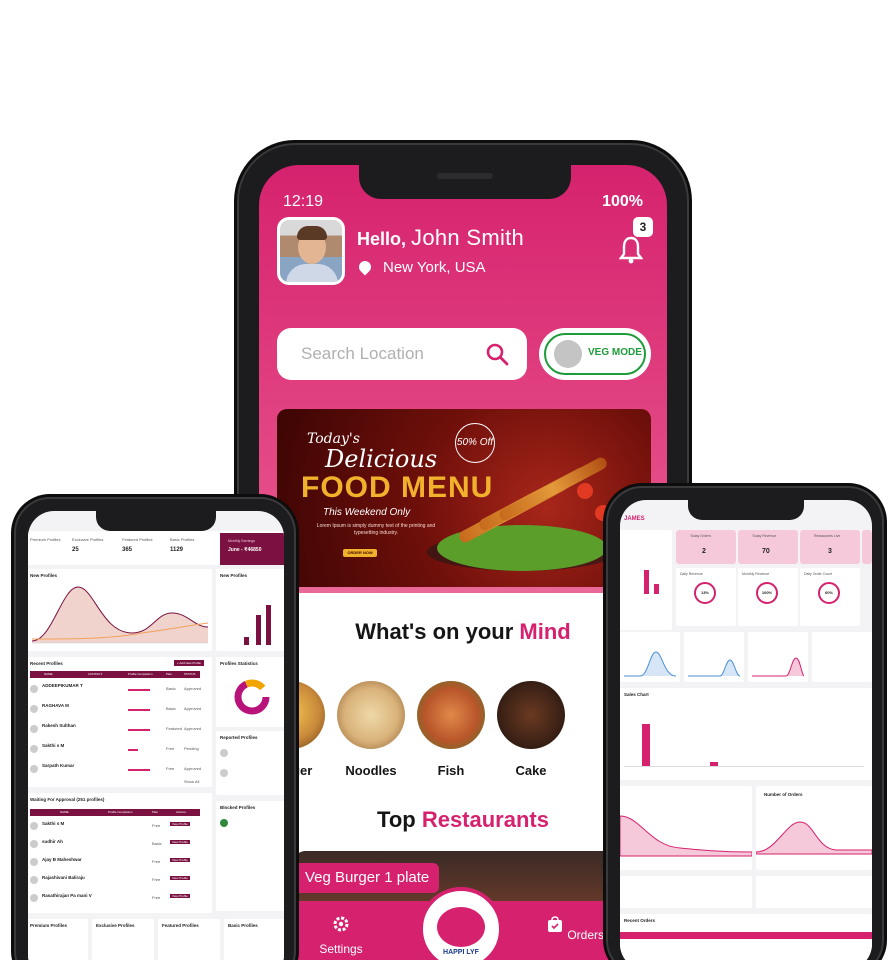 The height and width of the screenshot is (960, 892). I want to click on profile-stats-card: Profiles Statistics, so click(250, 692).